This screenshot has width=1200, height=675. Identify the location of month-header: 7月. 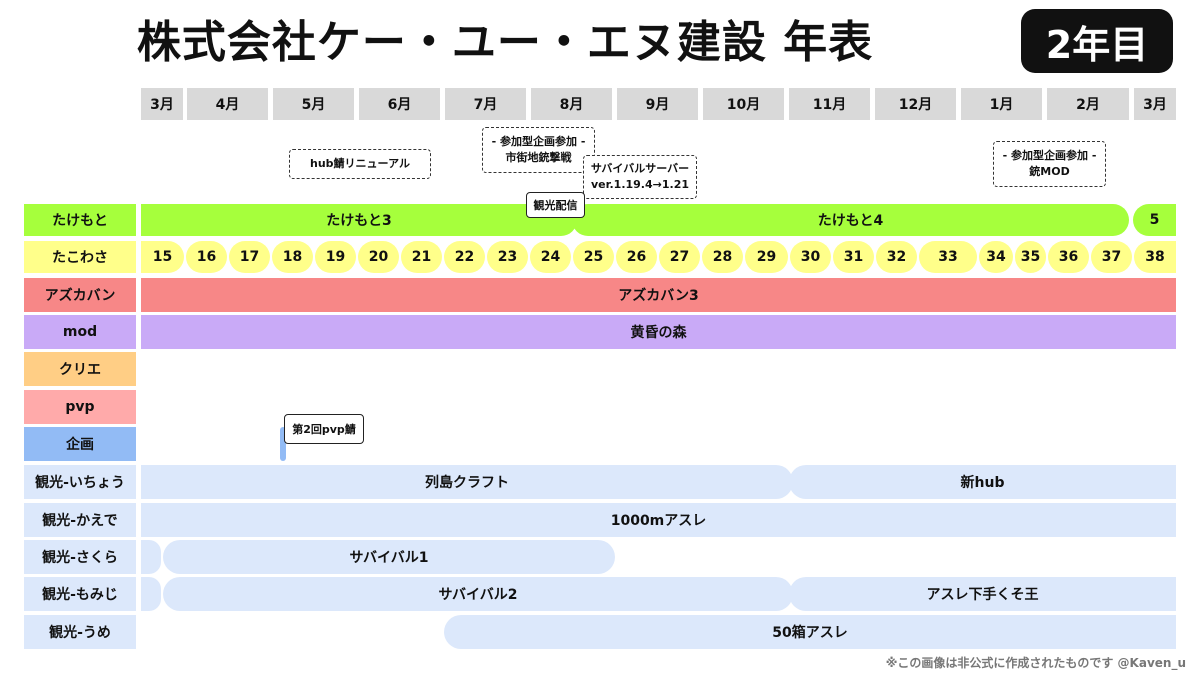
(485, 104).